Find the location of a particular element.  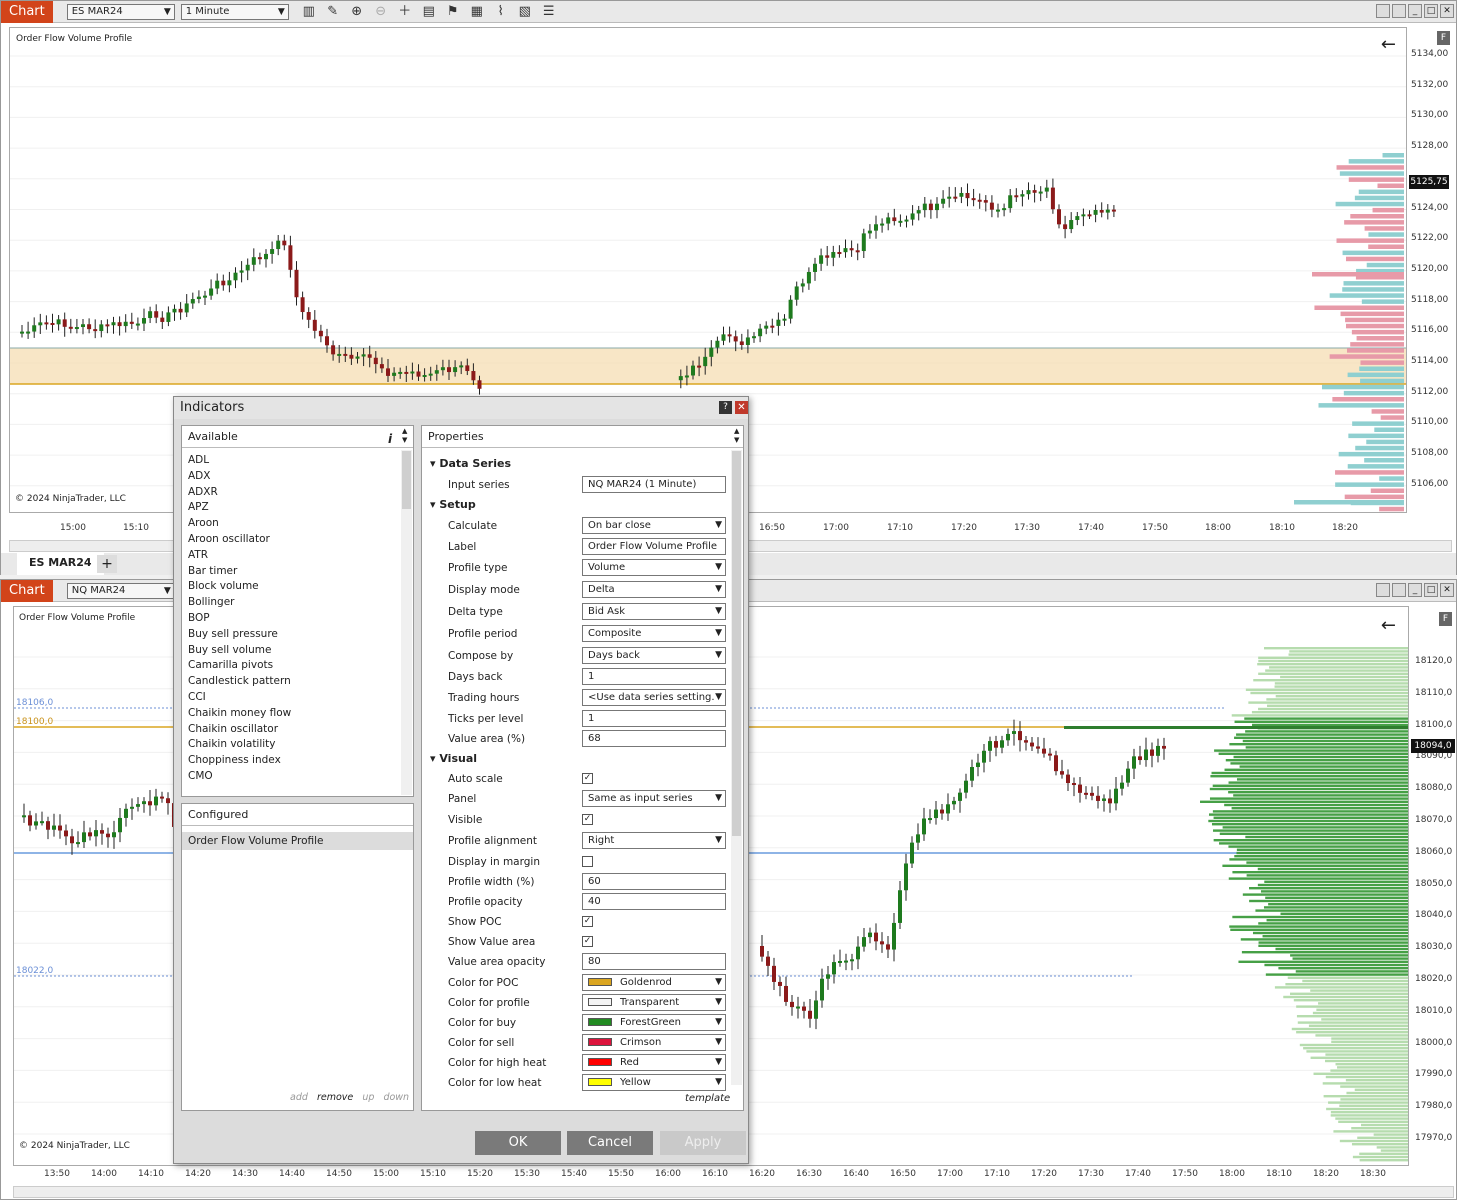

indicators-icon: ▧ is located at coordinates (525, 12).